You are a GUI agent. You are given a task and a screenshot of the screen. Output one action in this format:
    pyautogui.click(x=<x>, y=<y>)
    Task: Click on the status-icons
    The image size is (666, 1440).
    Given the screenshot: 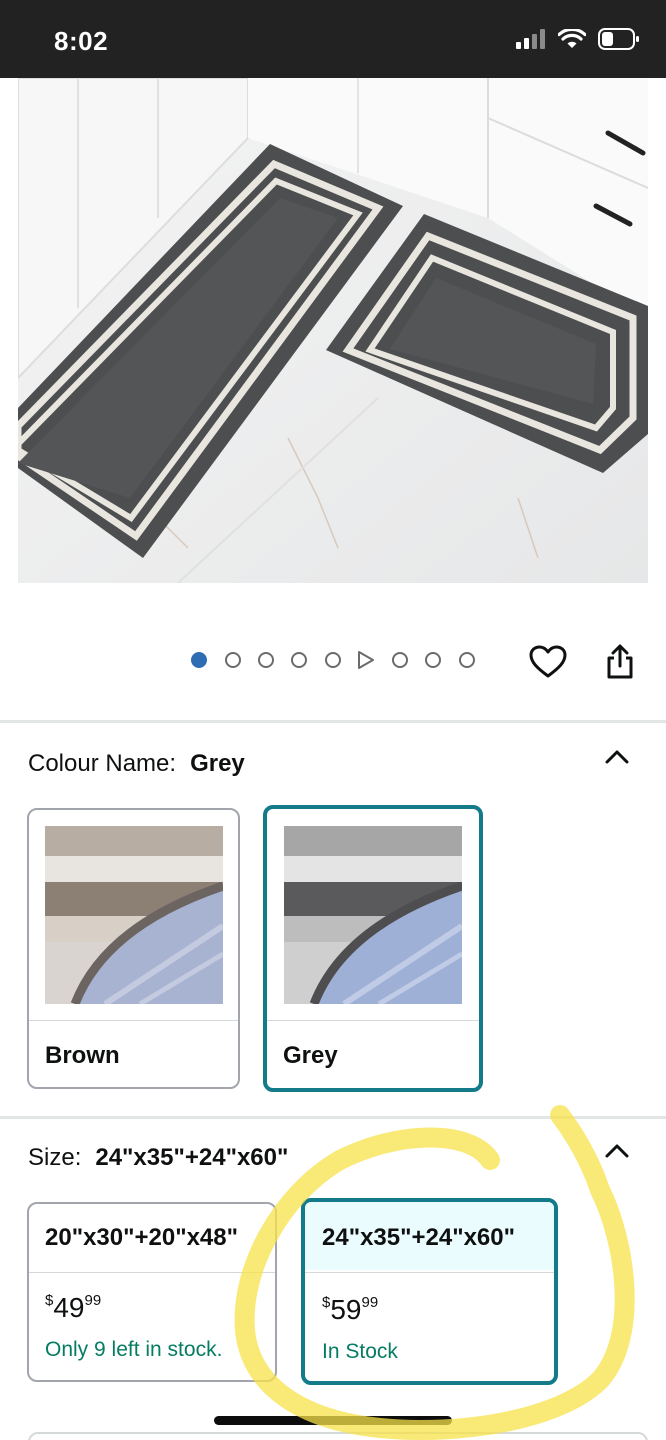 What is the action you would take?
    pyautogui.click(x=578, y=39)
    